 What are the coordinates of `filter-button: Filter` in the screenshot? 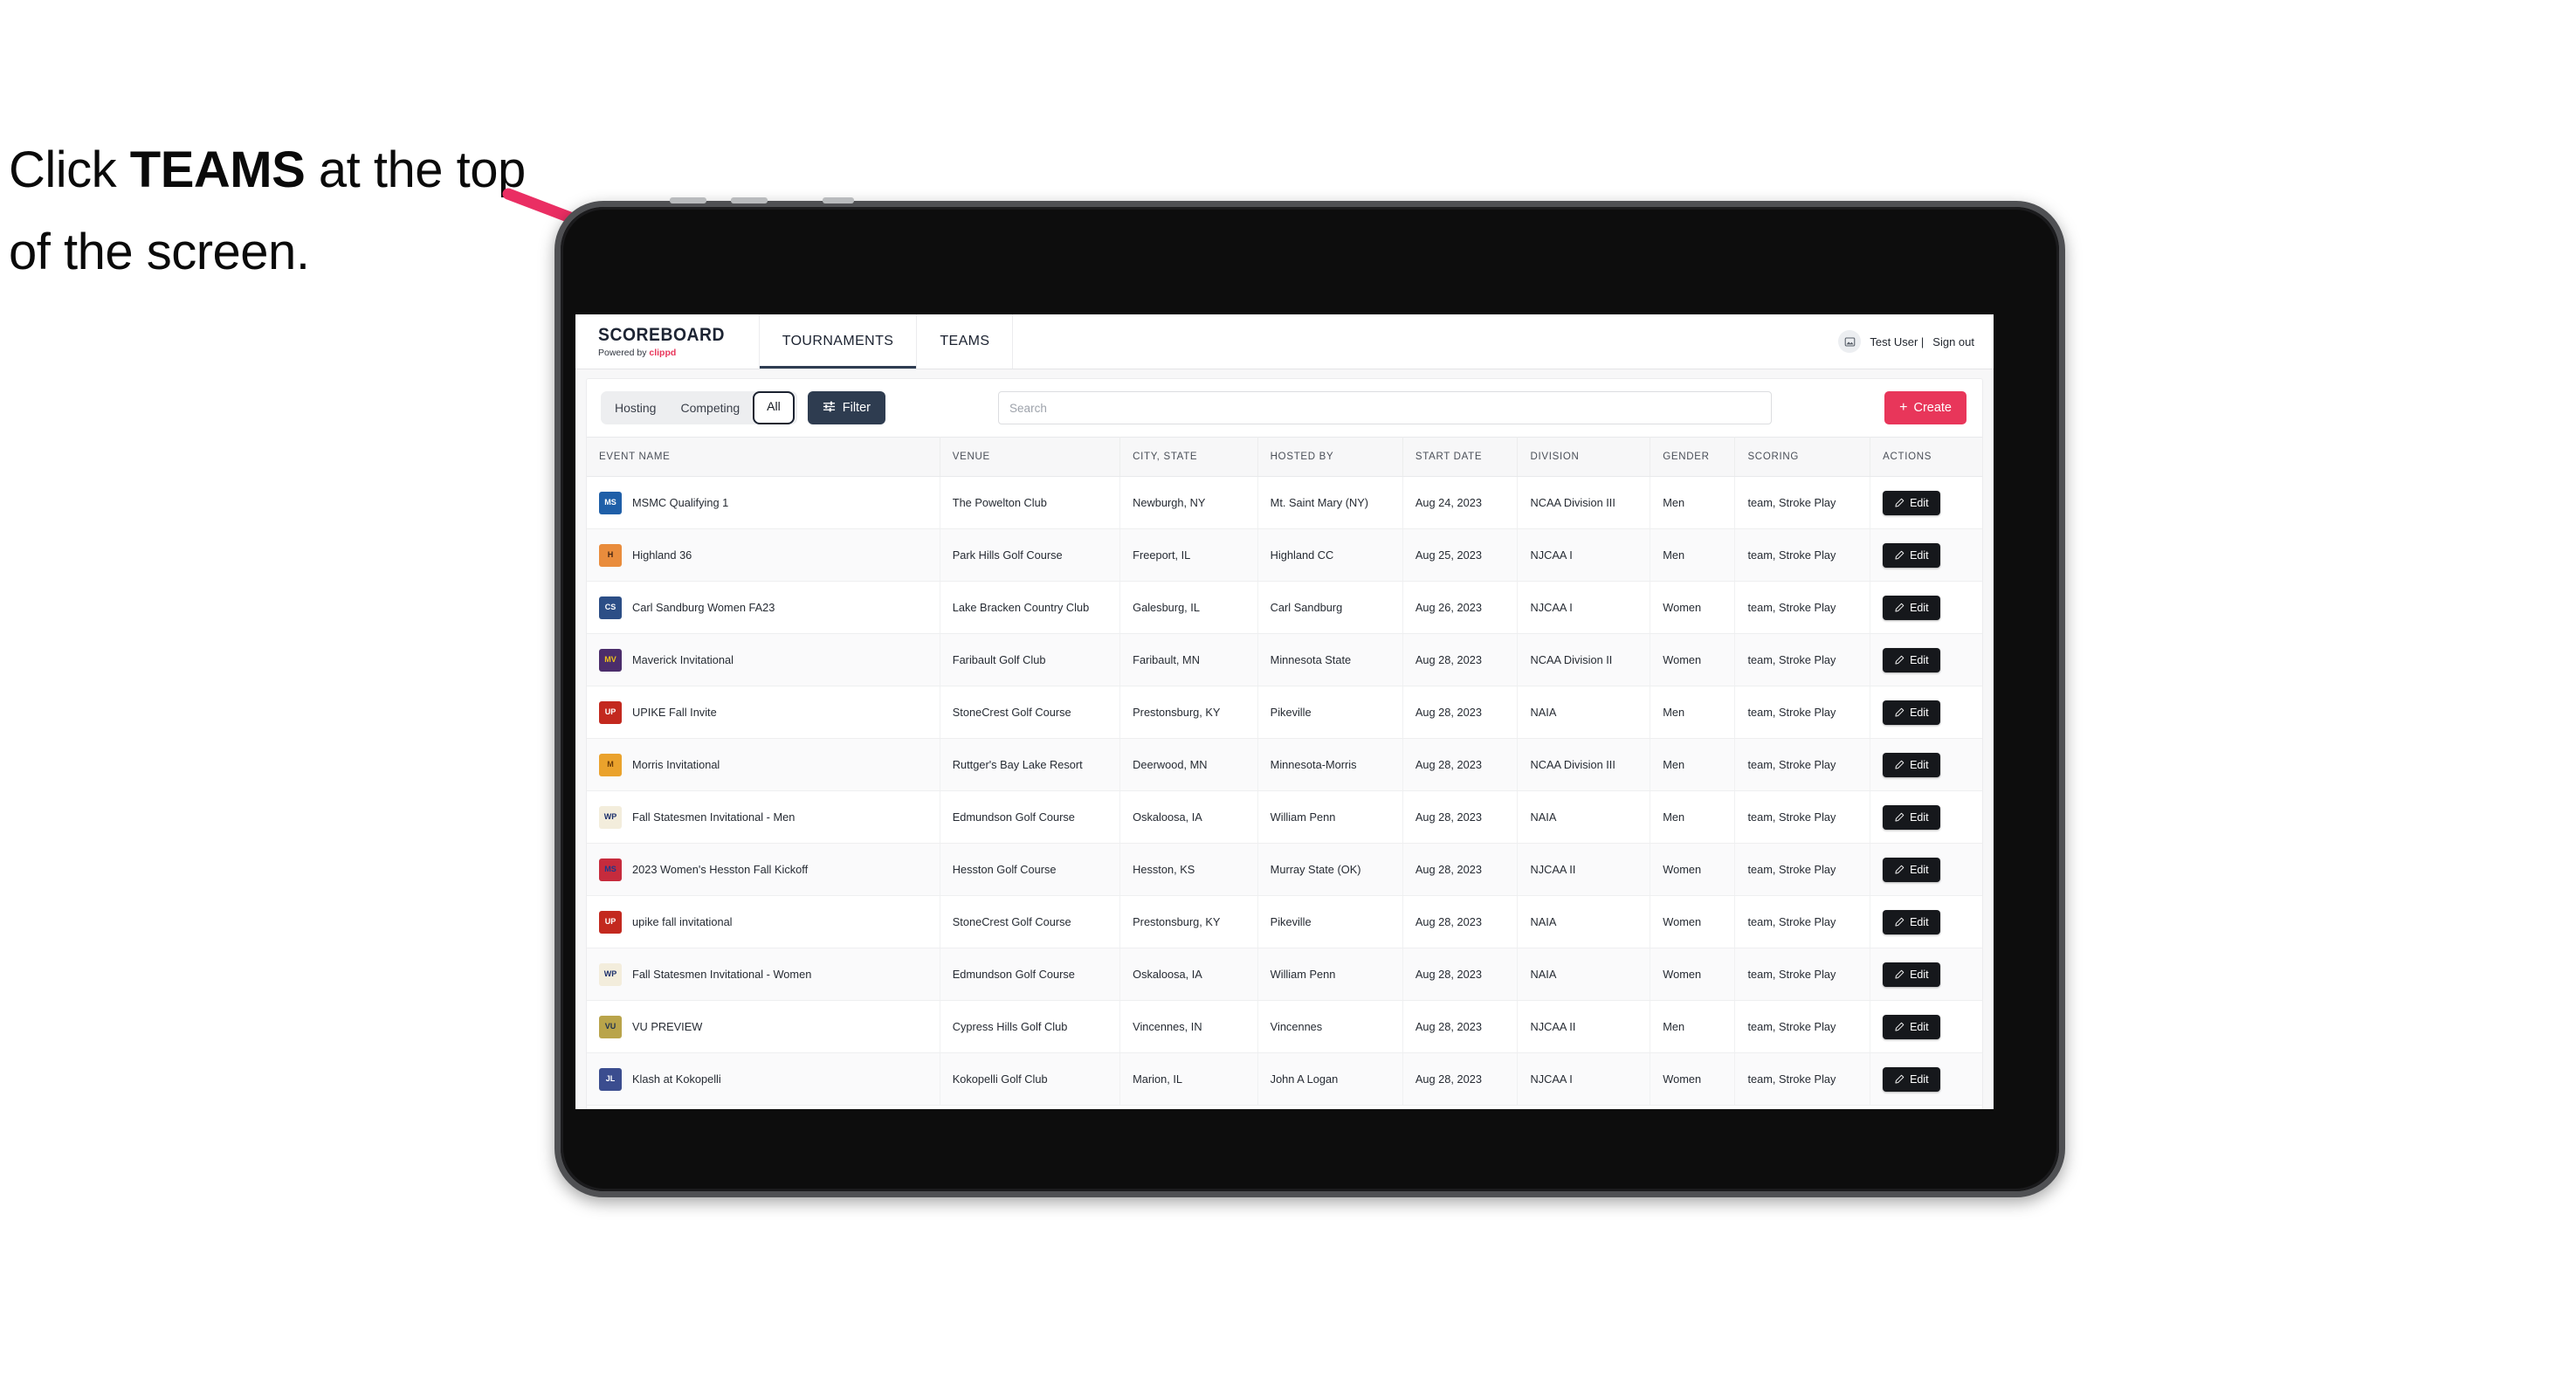 It's located at (846, 407).